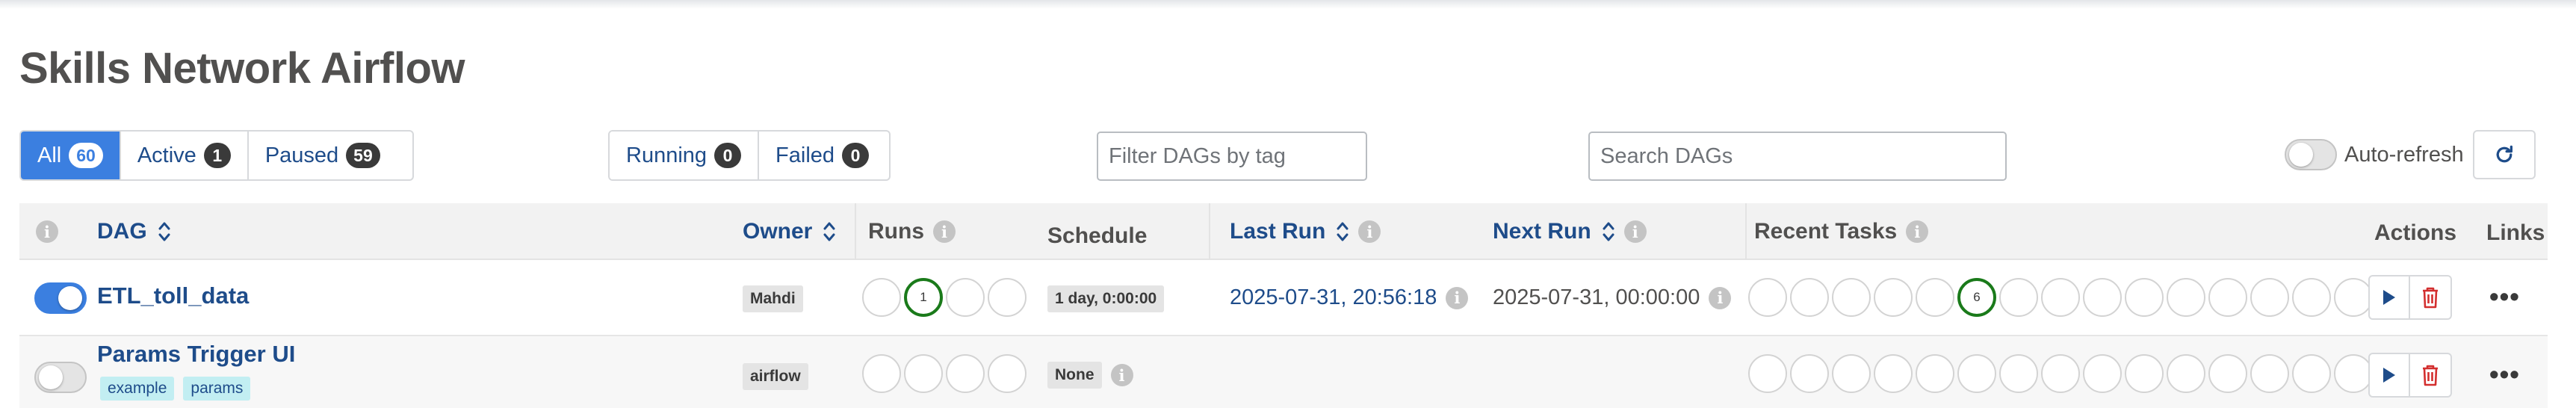 This screenshot has height=408, width=2576. What do you see at coordinates (137, 389) in the screenshot?
I see `dag-tag: example` at bounding box center [137, 389].